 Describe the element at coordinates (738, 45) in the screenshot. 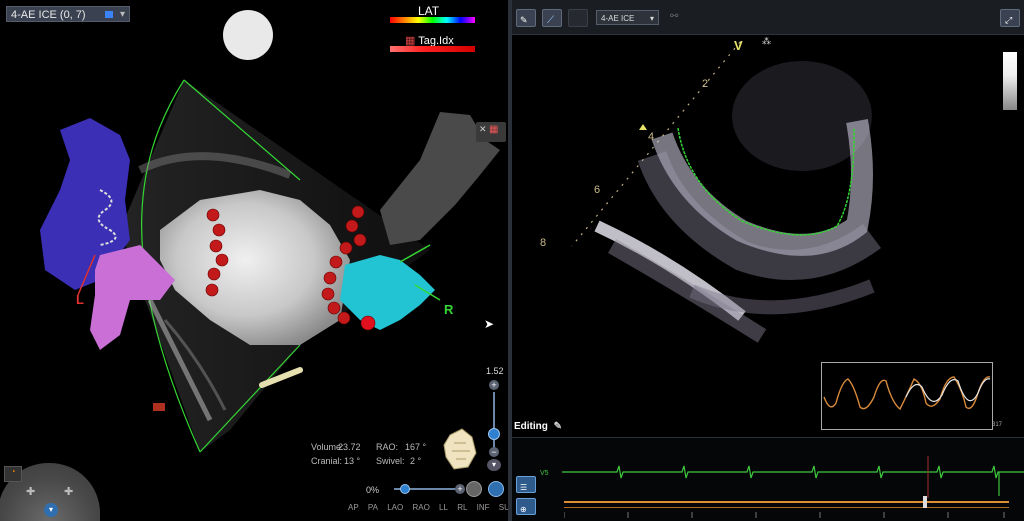

I see `apex-marker: V` at that location.